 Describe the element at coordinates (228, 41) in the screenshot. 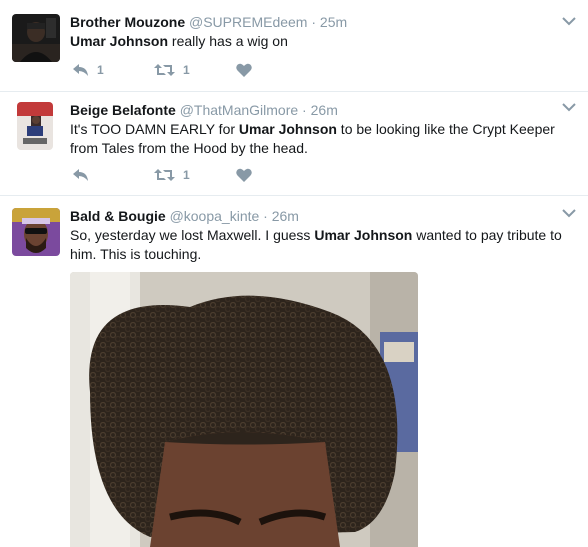

I see `tweet-text-part: really has a wig on` at that location.